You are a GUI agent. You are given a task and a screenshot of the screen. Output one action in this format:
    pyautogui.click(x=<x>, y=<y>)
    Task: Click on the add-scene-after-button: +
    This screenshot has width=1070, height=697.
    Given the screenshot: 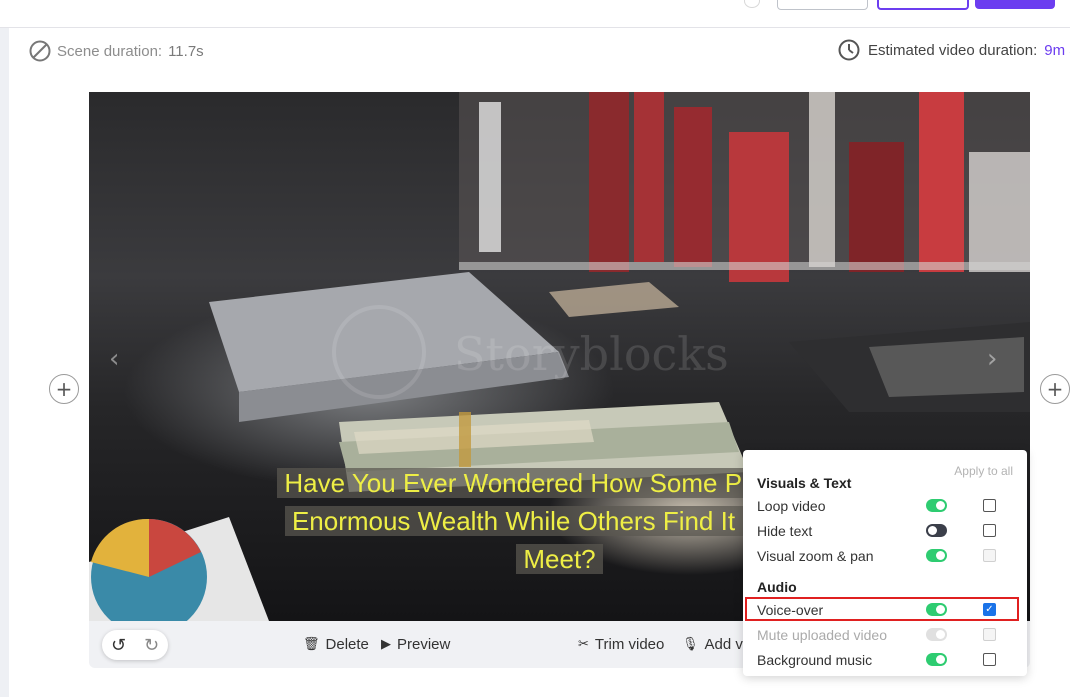 What is the action you would take?
    pyautogui.click(x=1055, y=389)
    